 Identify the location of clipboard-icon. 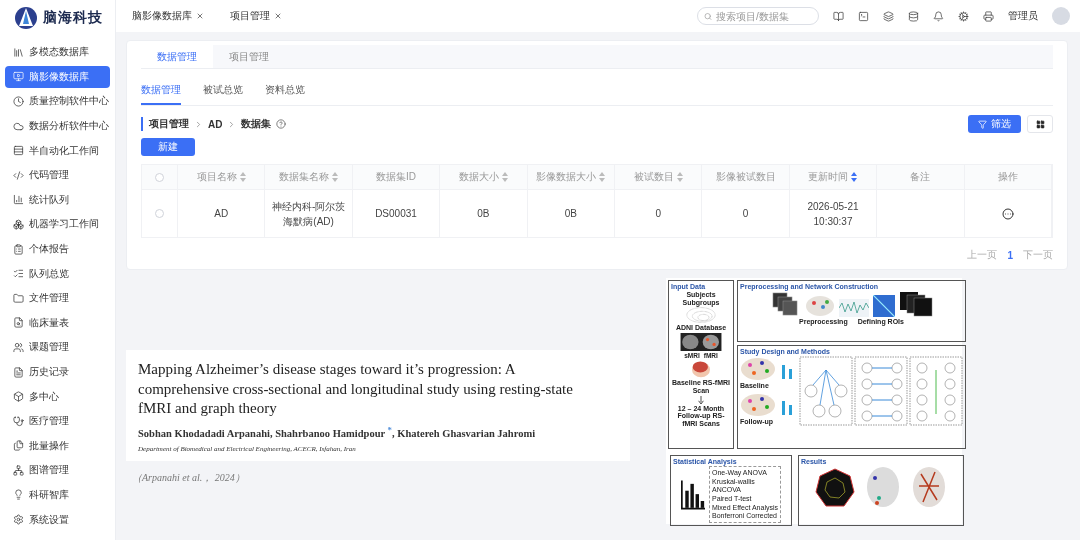
(18, 249).